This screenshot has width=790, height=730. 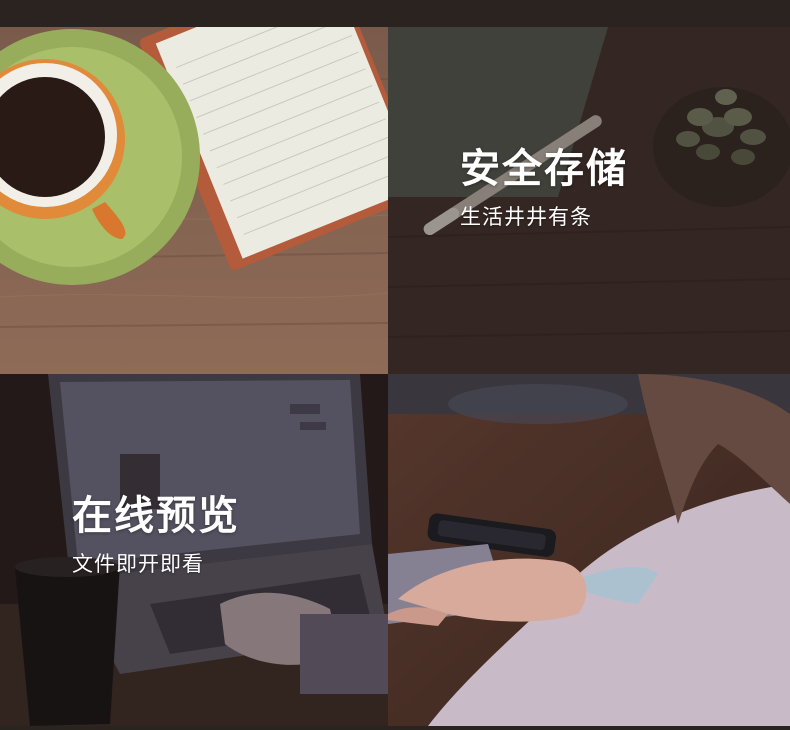 I want to click on storage-feature-title: 安全存储, so click(x=544, y=169).